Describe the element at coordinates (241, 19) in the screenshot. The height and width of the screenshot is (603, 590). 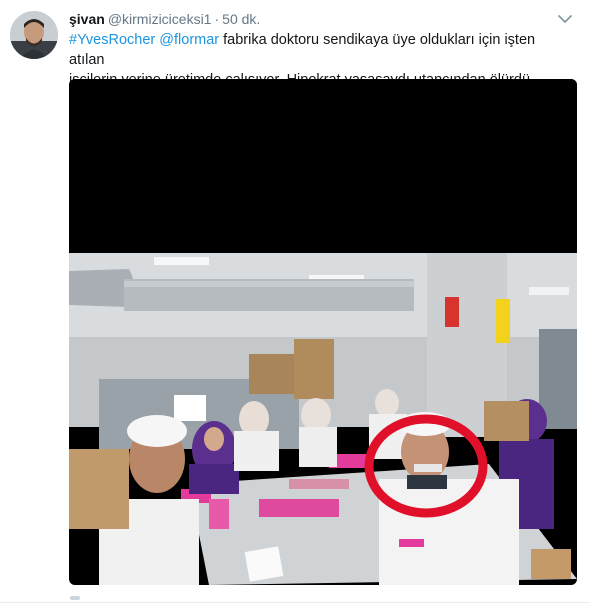
I see `timestamp: 50 dk.` at that location.